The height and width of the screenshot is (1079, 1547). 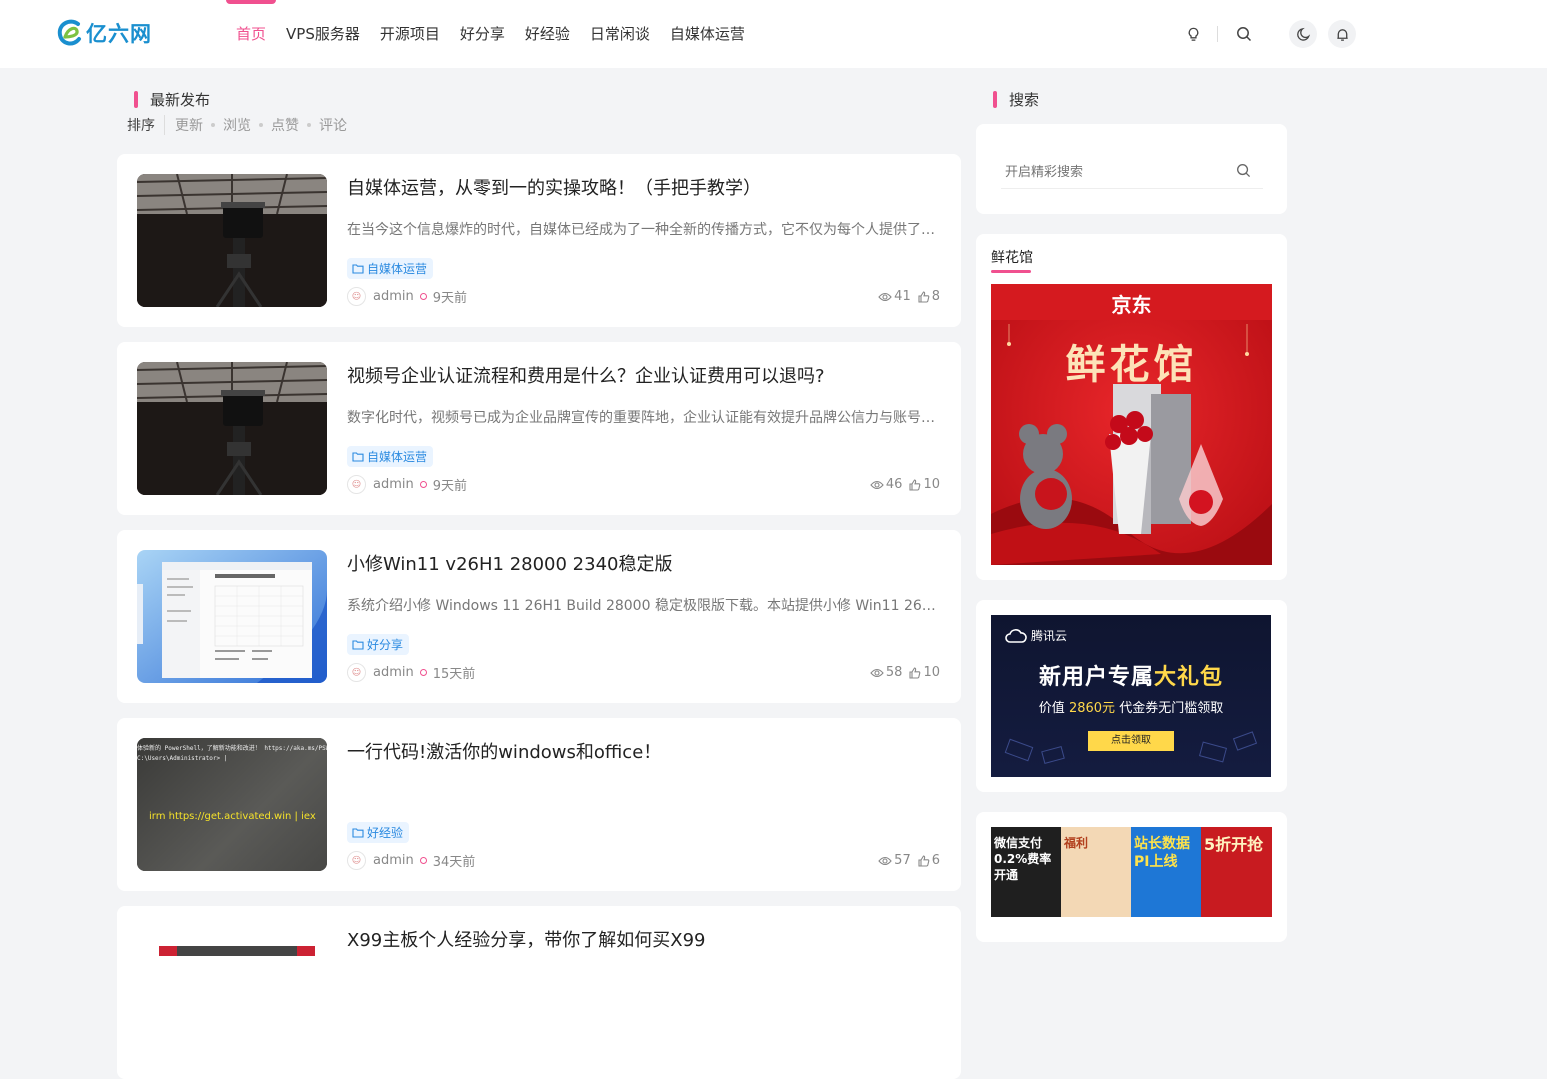 I want to click on nav-item-opensource: 开源项目, so click(x=410, y=34).